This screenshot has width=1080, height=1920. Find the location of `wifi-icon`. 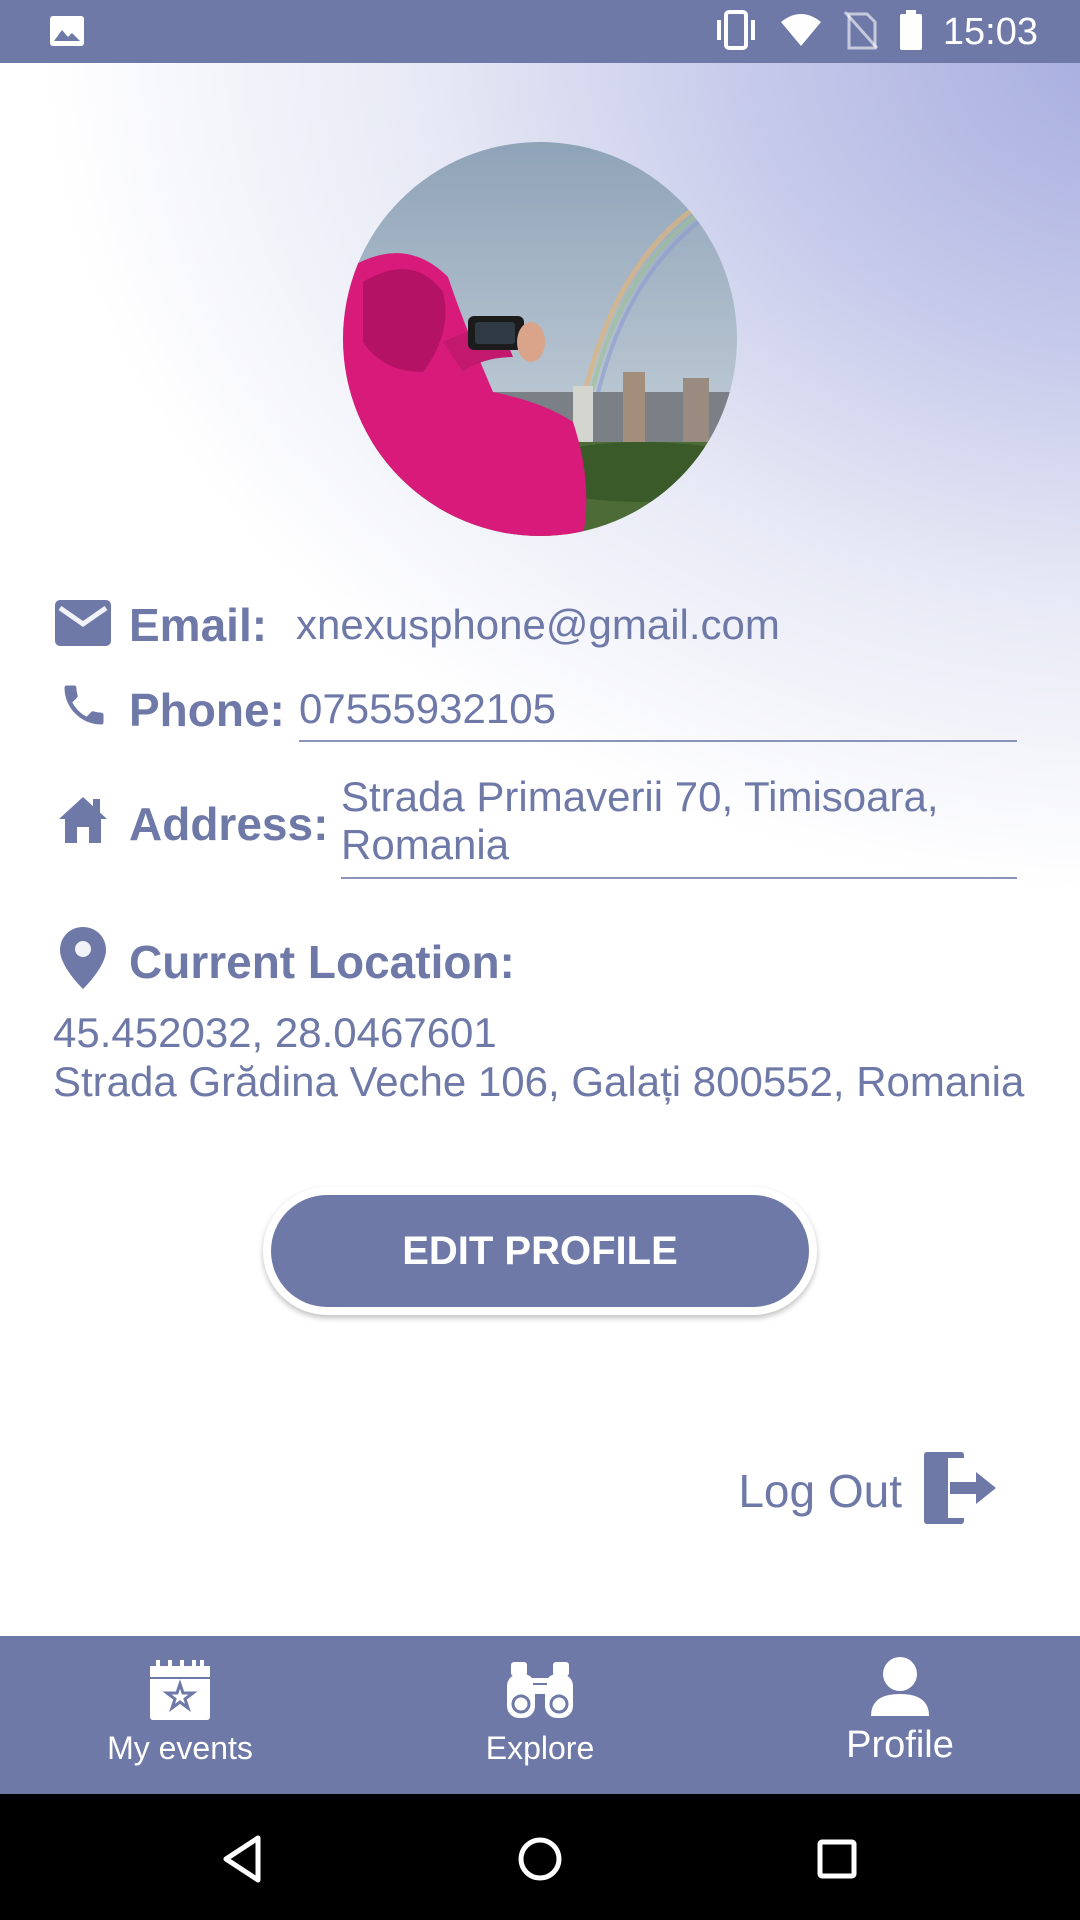

wifi-icon is located at coordinates (801, 32).